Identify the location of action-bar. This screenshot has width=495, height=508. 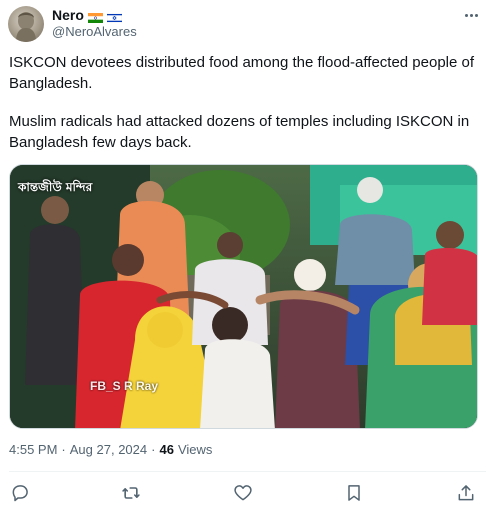
(247, 494).